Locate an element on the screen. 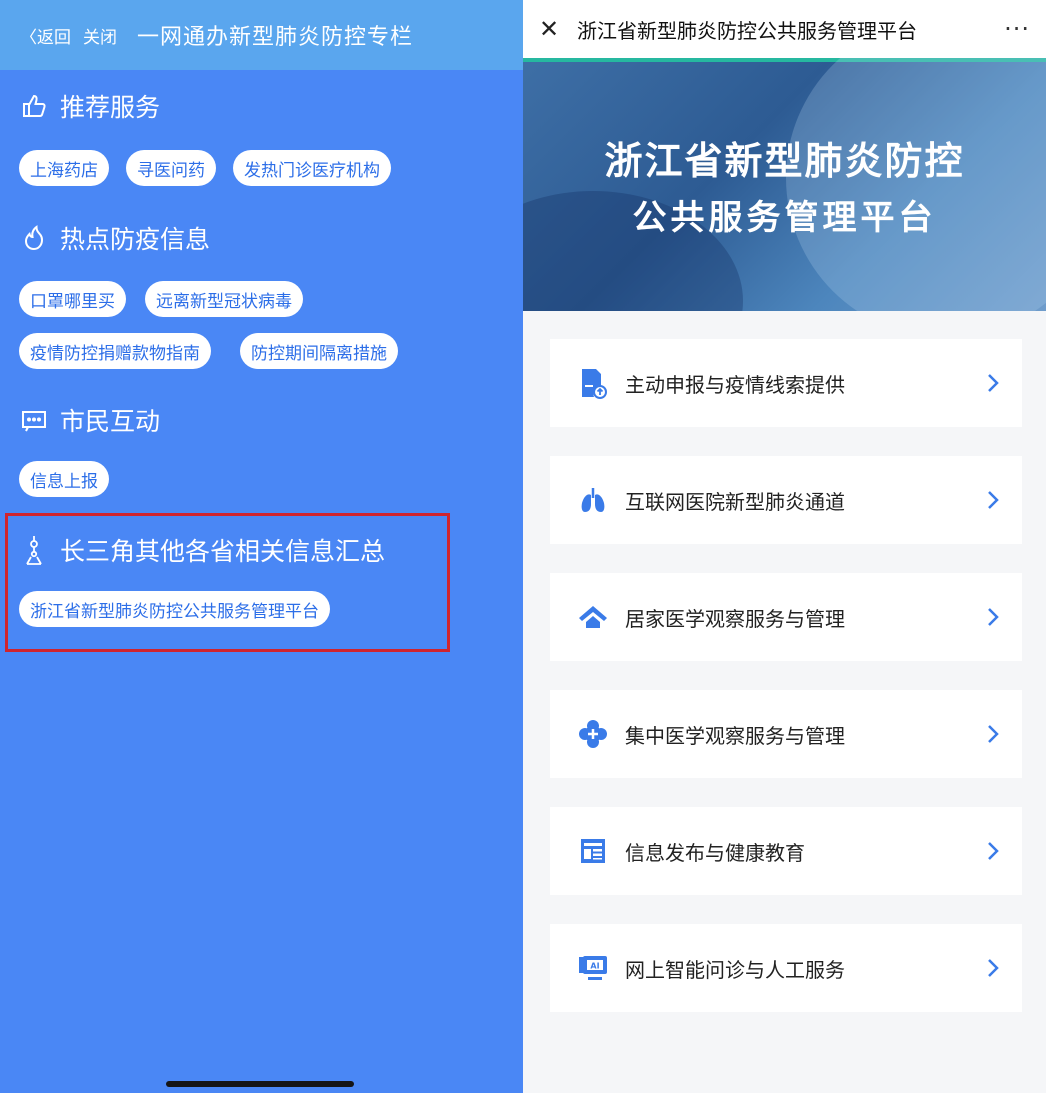 This screenshot has height=1093, width=1046. banner: 浙江省新型肺炎防控 公共服务管理平台 is located at coordinates (784, 184).